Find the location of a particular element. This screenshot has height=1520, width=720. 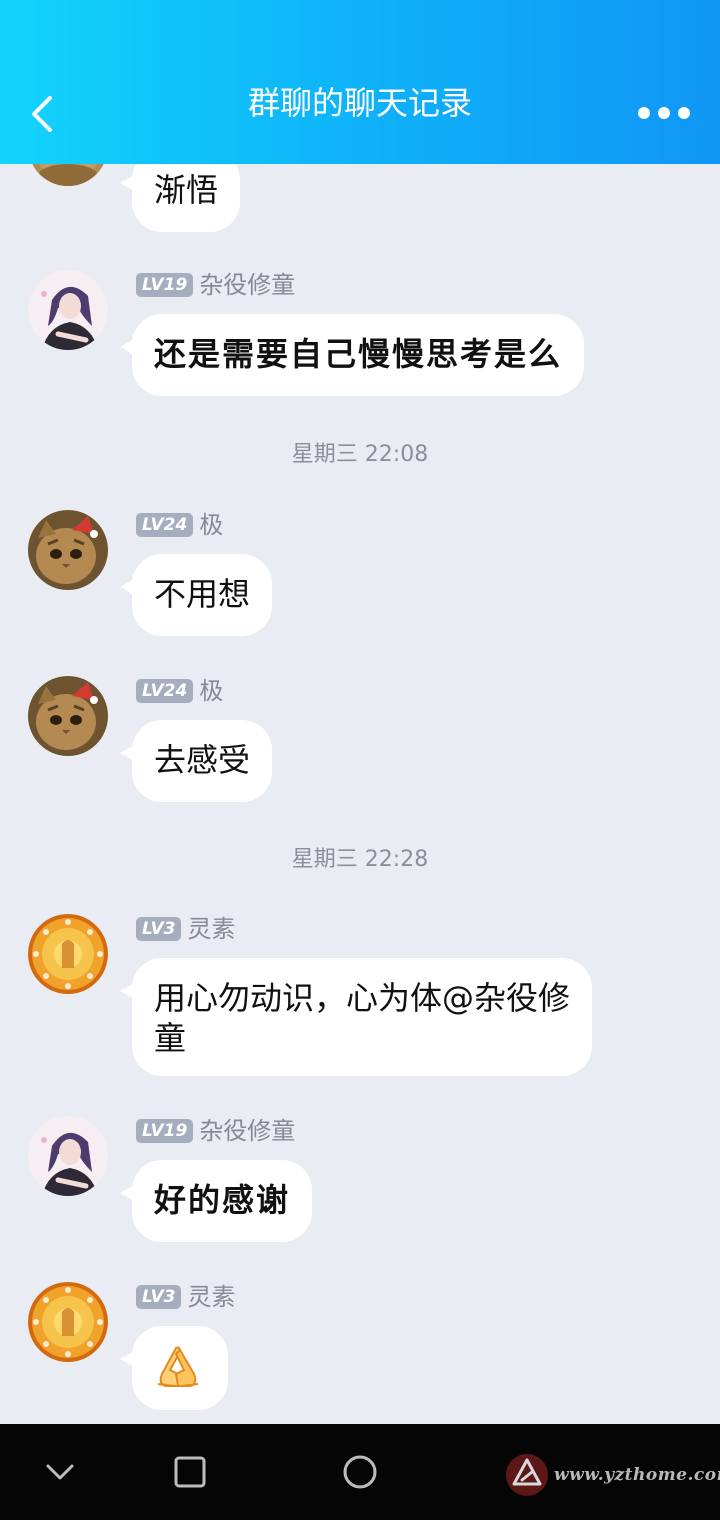

timestamp: 星期三 22:28 is located at coordinates (360, 859).